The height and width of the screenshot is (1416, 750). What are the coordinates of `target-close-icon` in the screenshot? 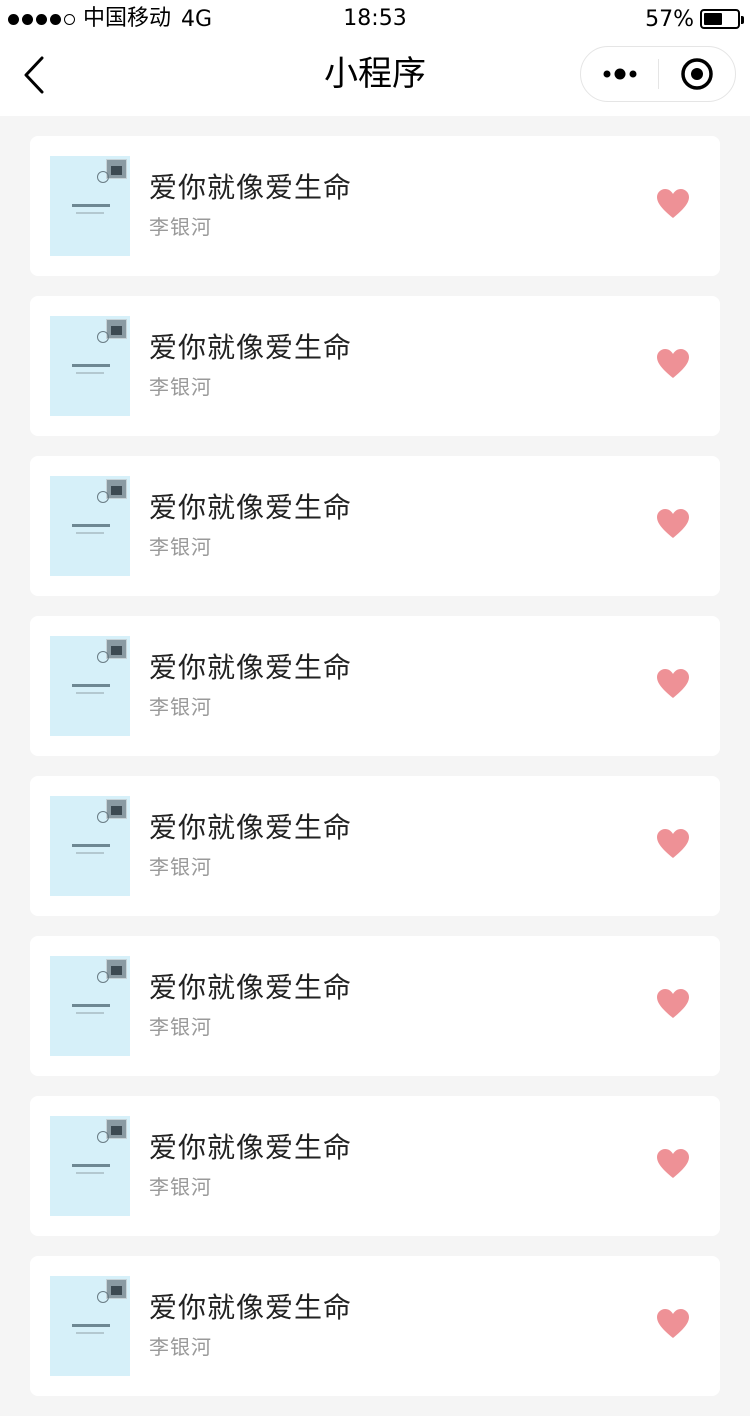 It's located at (697, 74).